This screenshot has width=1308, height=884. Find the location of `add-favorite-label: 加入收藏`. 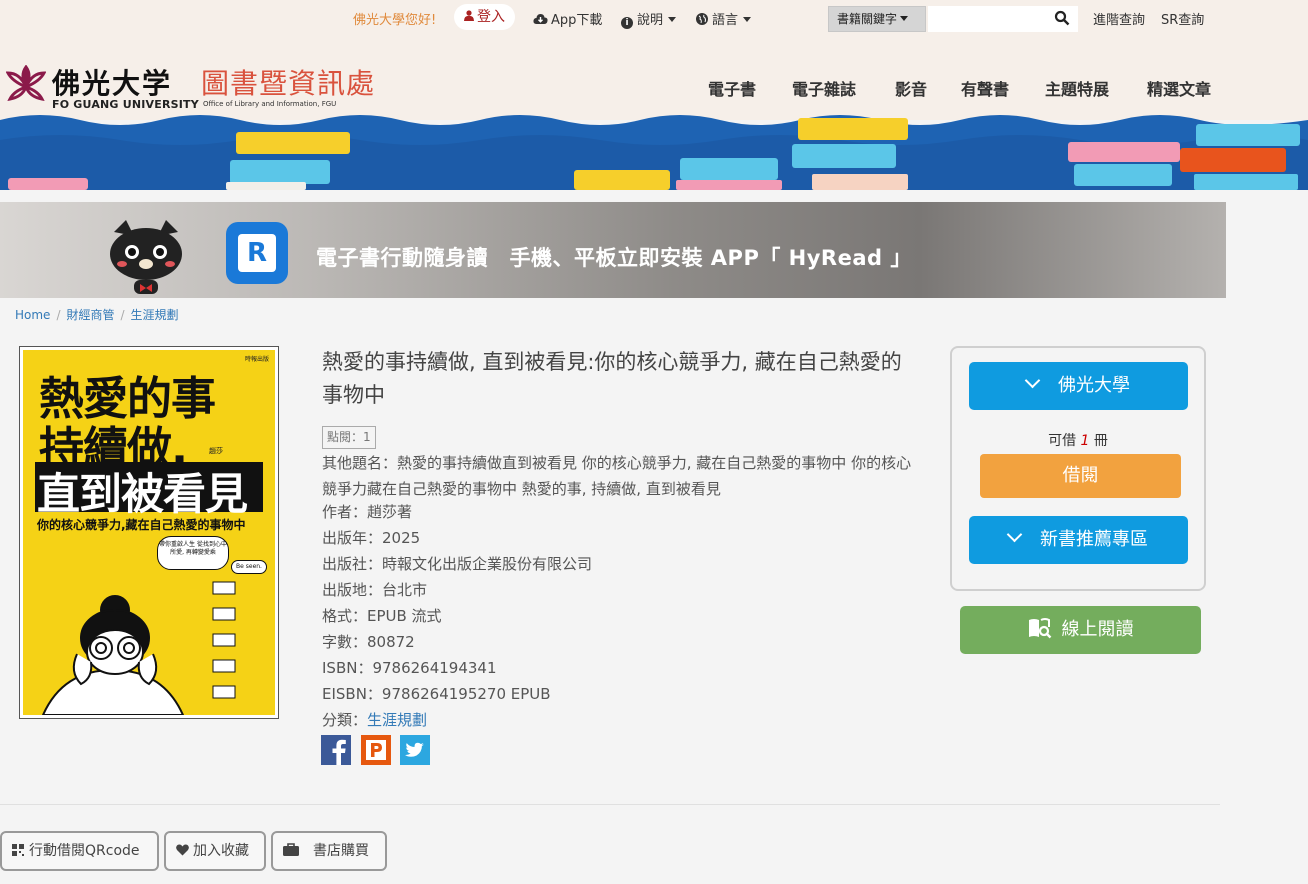

add-favorite-label: 加入收藏 is located at coordinates (221, 851).